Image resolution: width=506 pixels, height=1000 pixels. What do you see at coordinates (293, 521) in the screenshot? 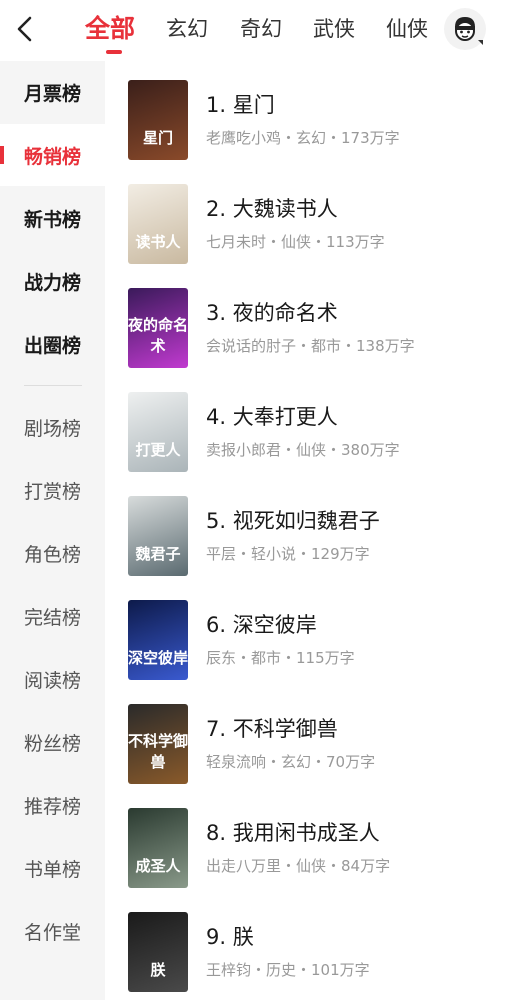
I see `book-title: 5. 视死如归魏君子` at bounding box center [293, 521].